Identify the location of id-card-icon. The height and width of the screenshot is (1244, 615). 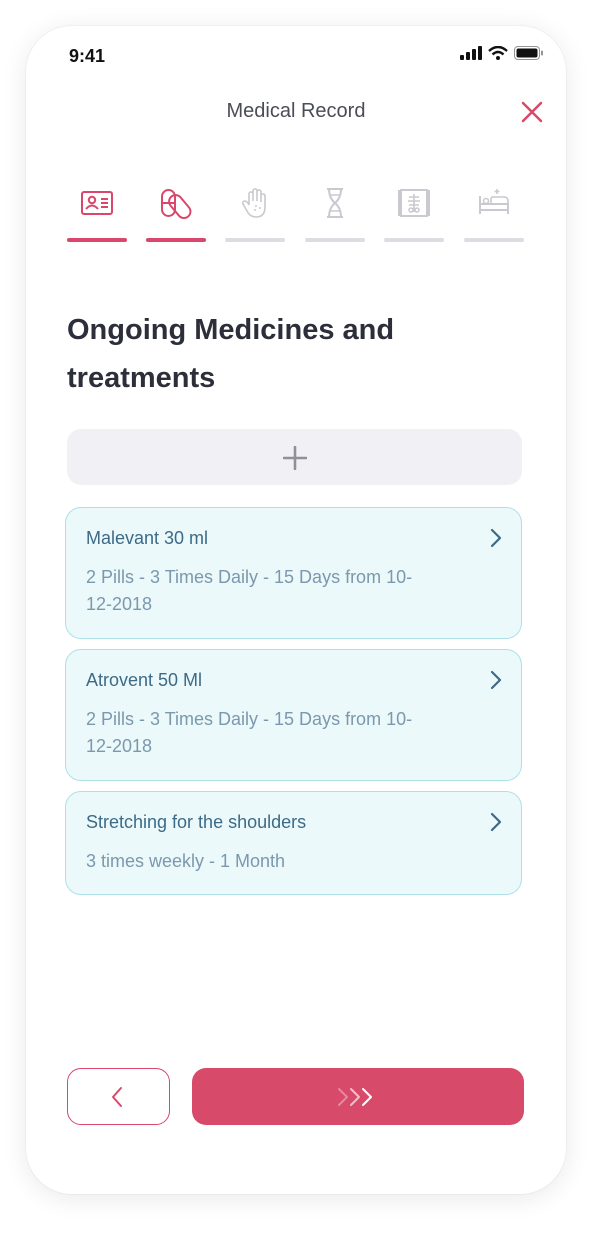
(97, 203).